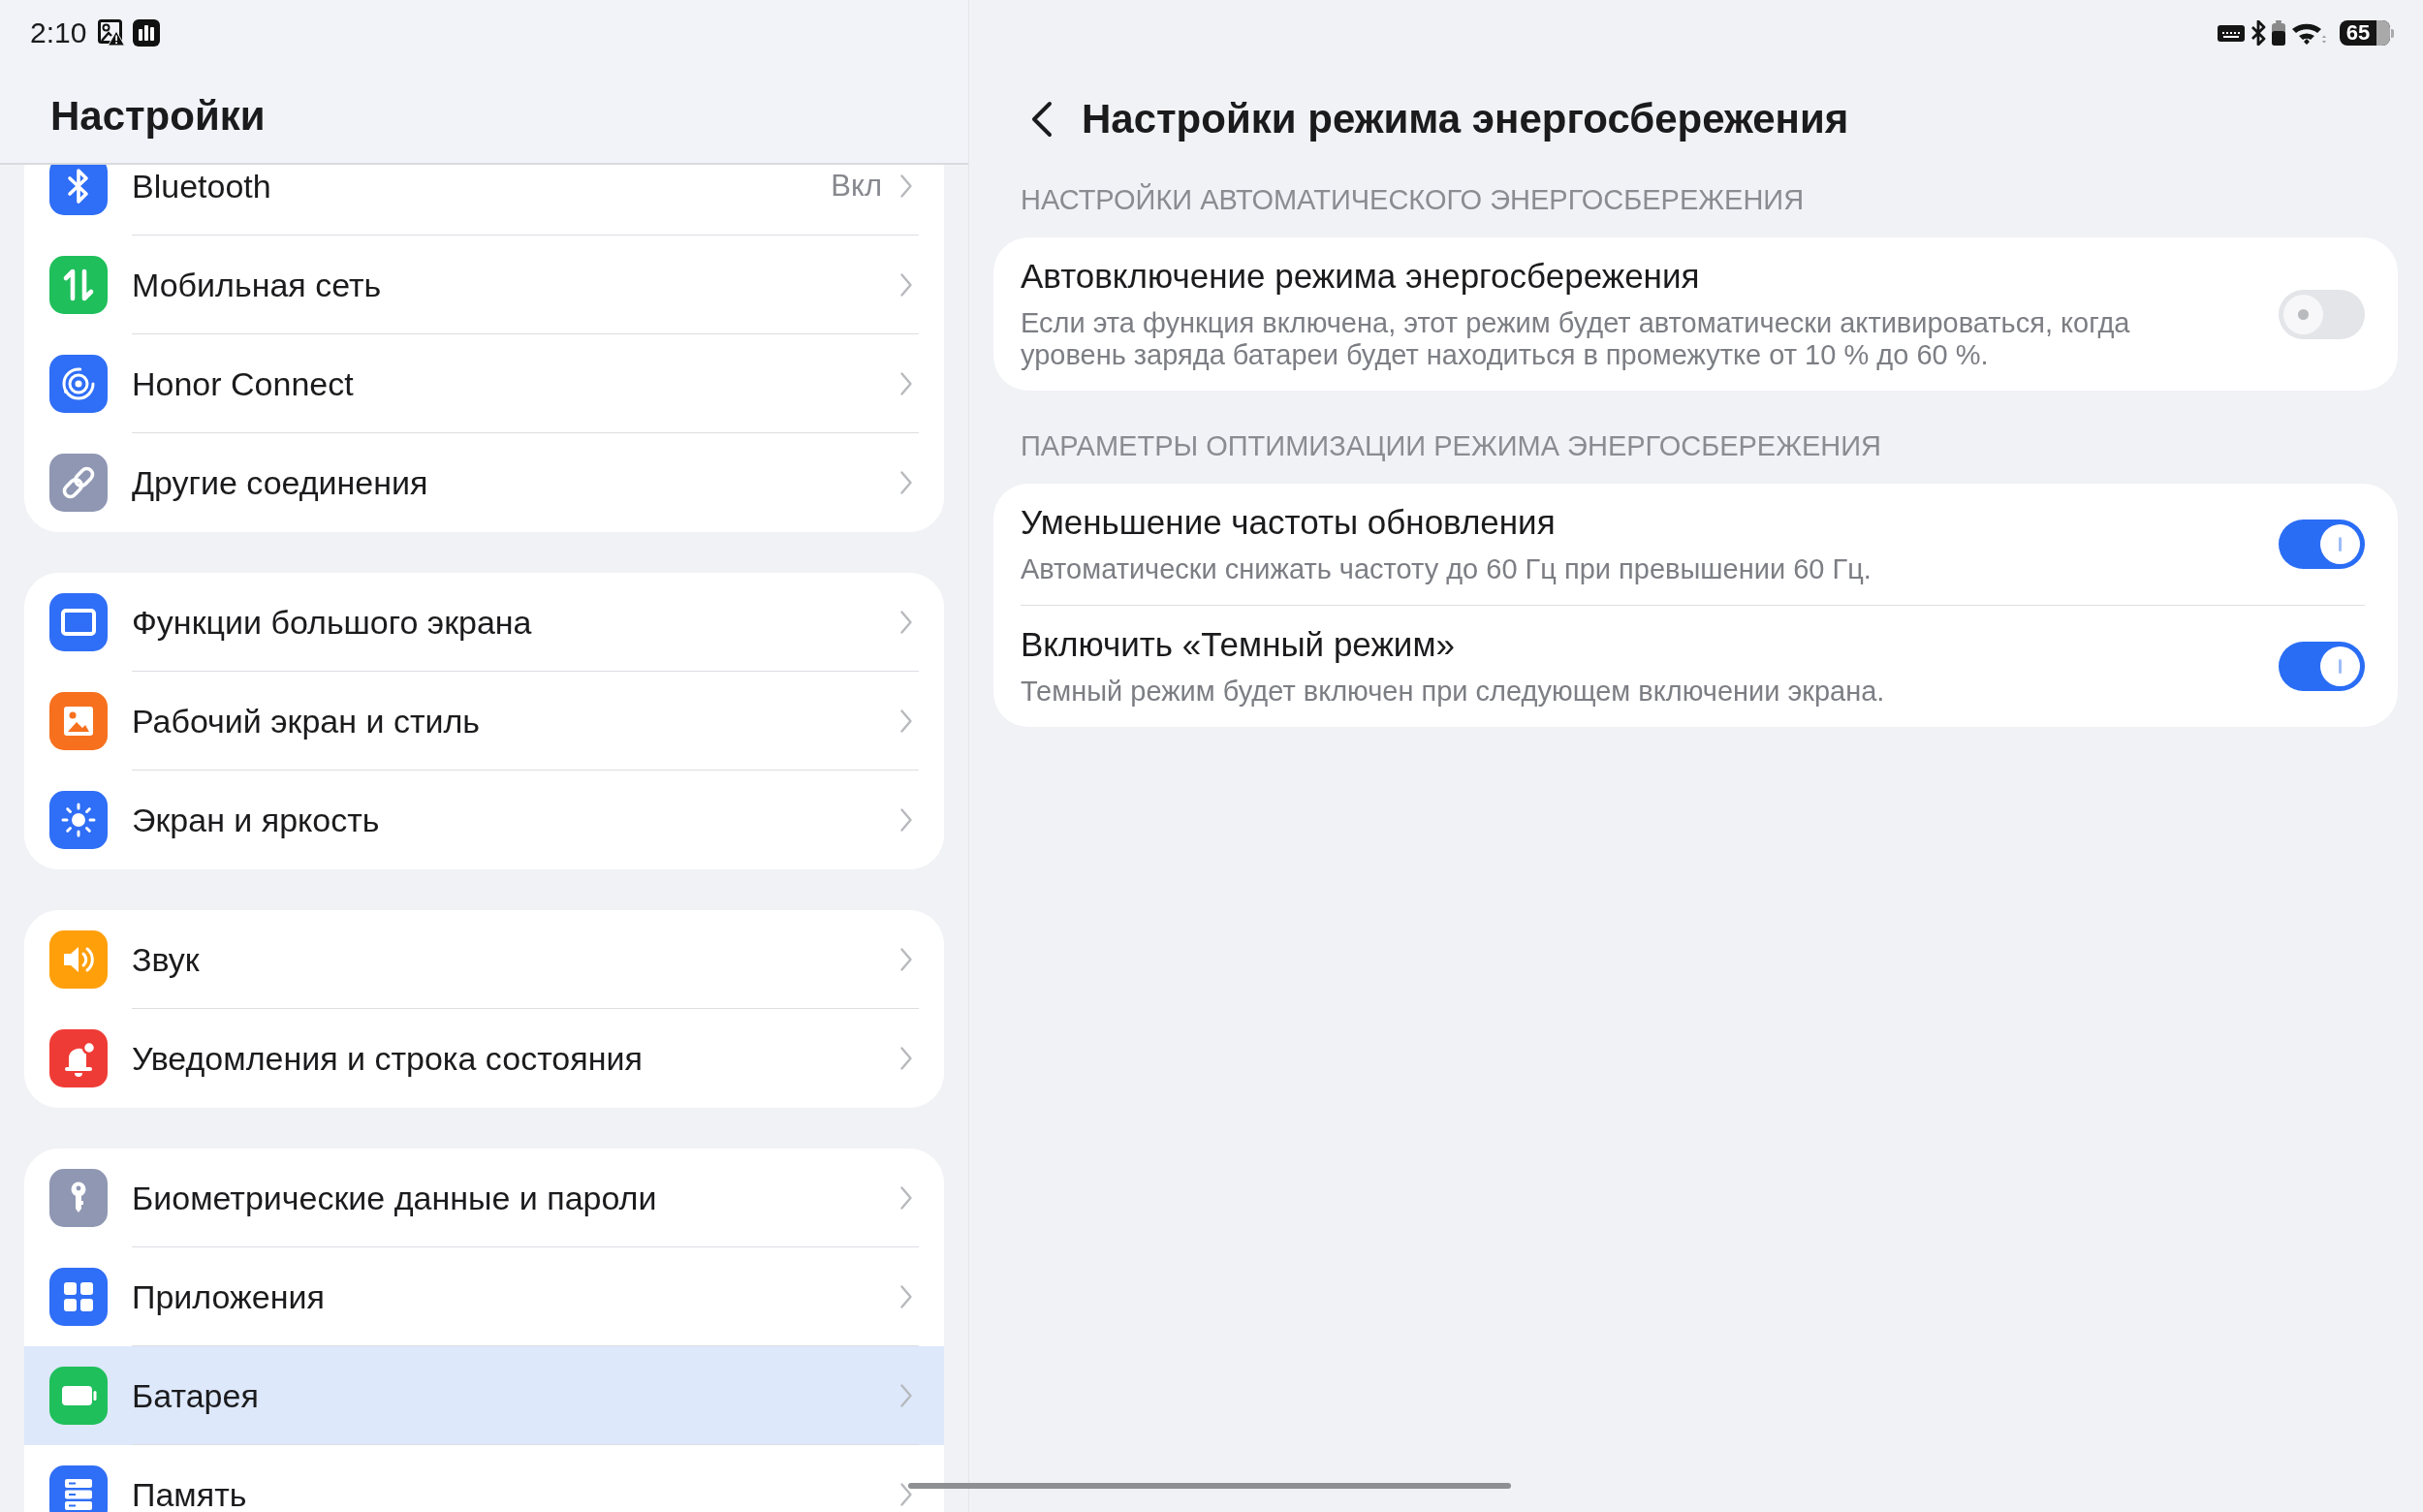 The height and width of the screenshot is (1512, 2423). What do you see at coordinates (484, 1396) in the screenshot?
I see `menu-item: Батарея` at bounding box center [484, 1396].